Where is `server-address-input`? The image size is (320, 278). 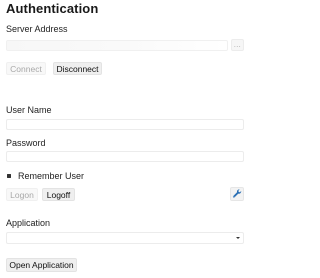
server-address-input is located at coordinates (117, 45).